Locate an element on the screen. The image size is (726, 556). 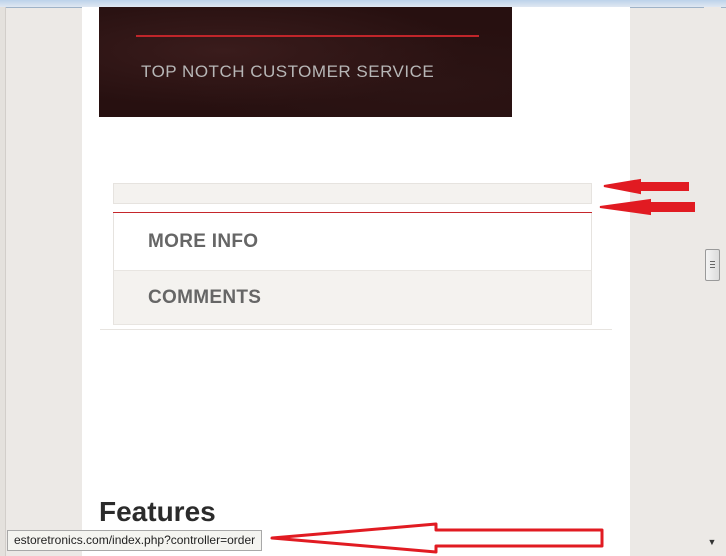
scrollbar-thumb is located at coordinates (712, 265).